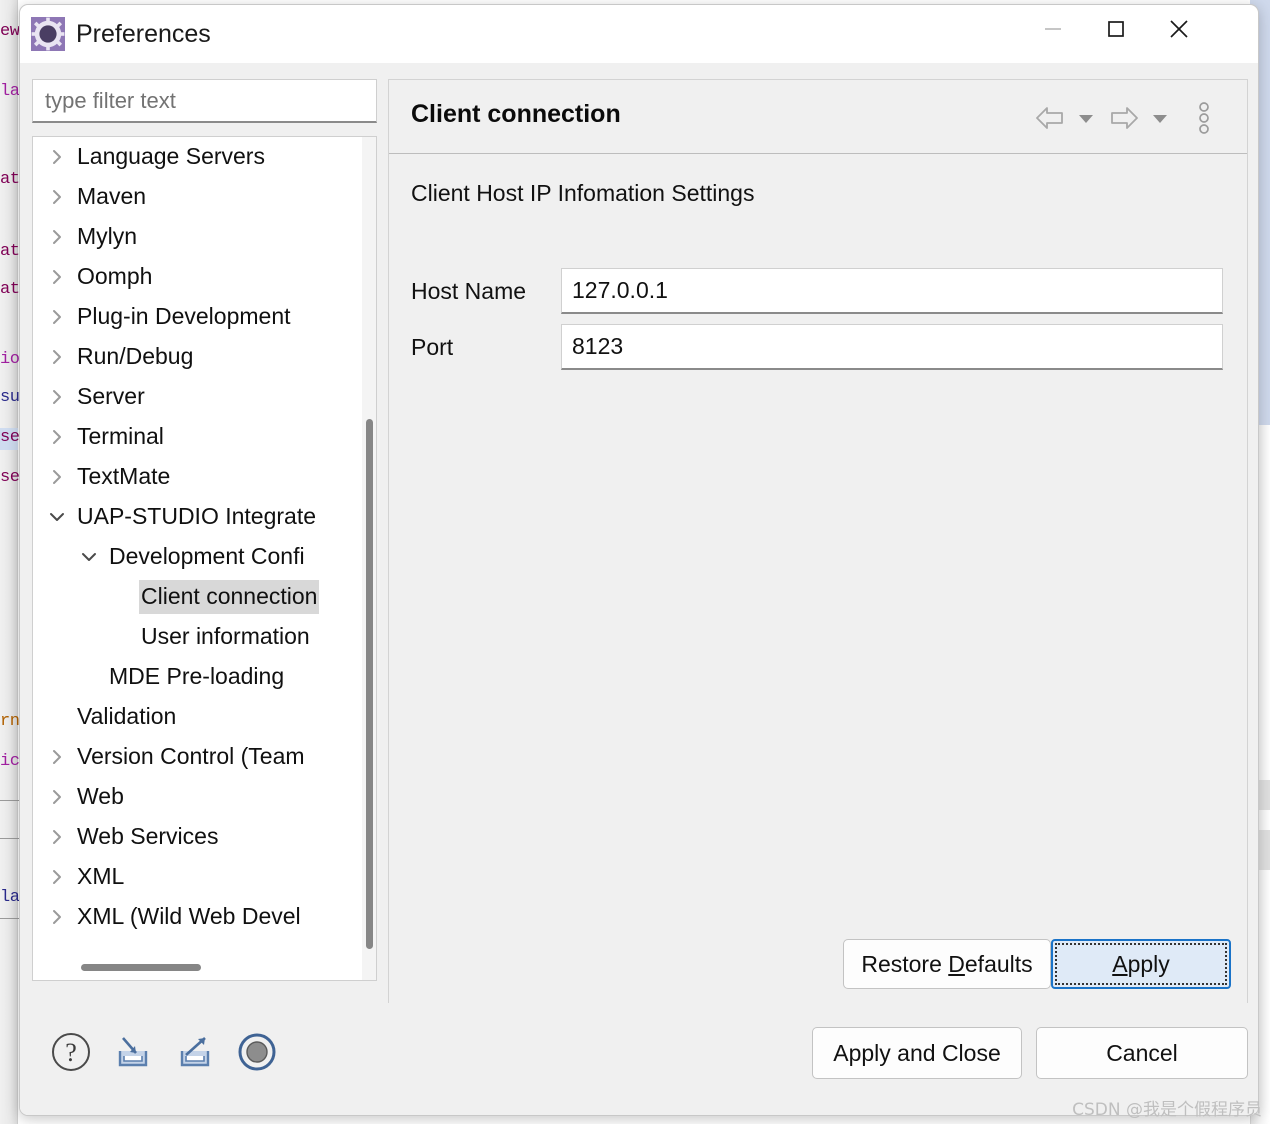 This screenshot has width=1270, height=1124. Describe the element at coordinates (188, 597) in the screenshot. I see `tree-item-client-connection: Client connection` at that location.